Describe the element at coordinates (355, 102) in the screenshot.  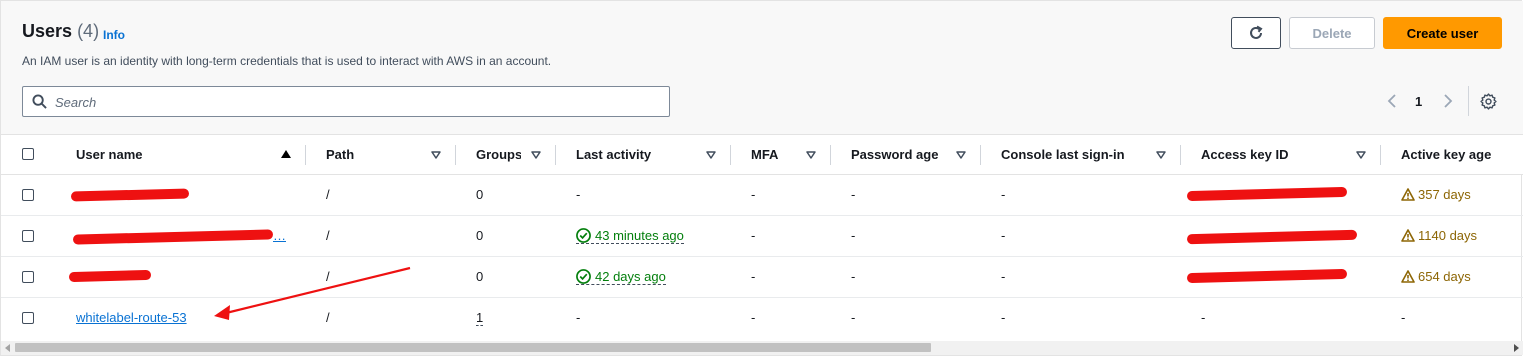
I see `search-input` at that location.